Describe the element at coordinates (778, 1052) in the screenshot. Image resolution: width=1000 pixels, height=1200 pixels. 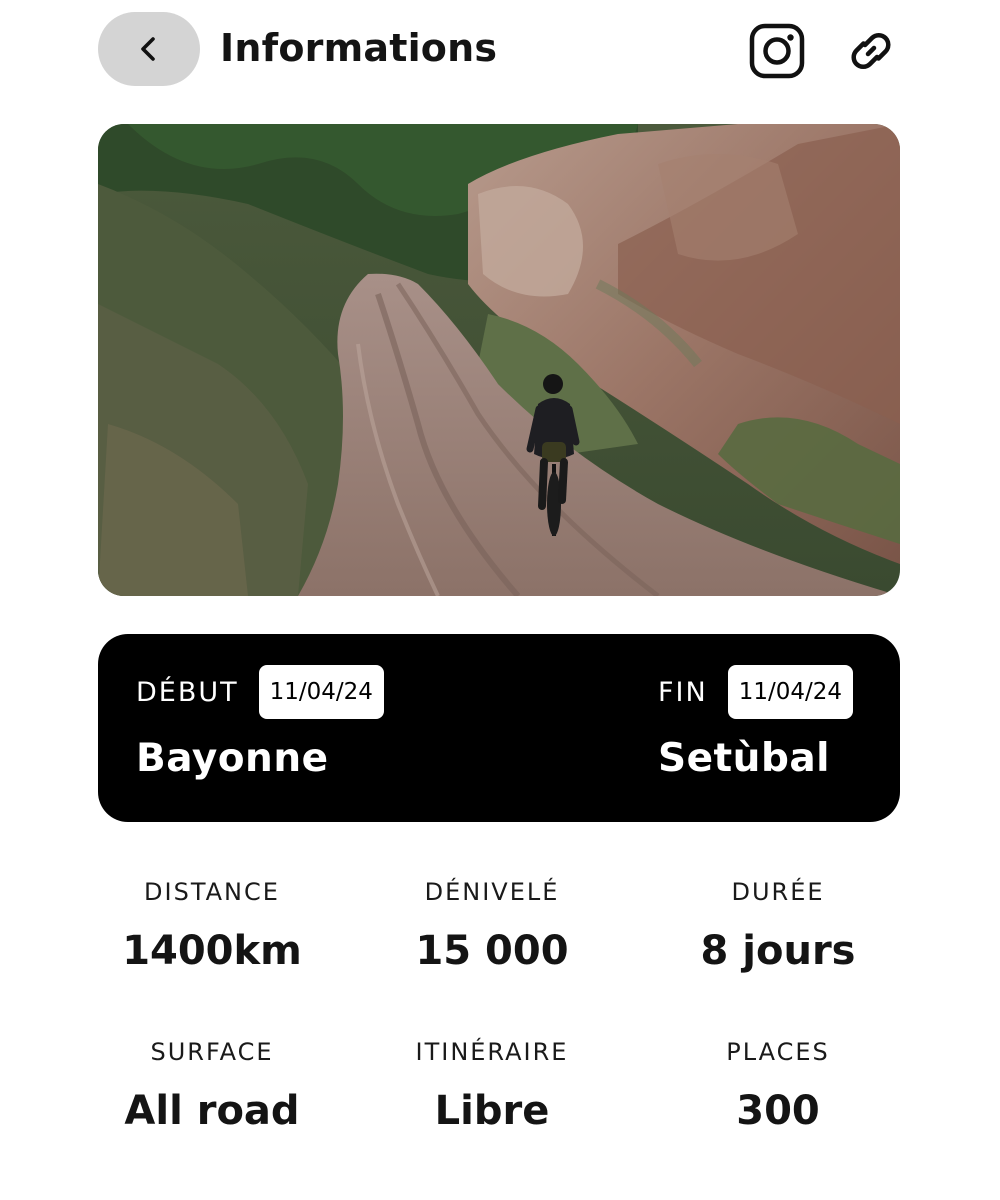
I see `stat-label: PLACES` at that location.